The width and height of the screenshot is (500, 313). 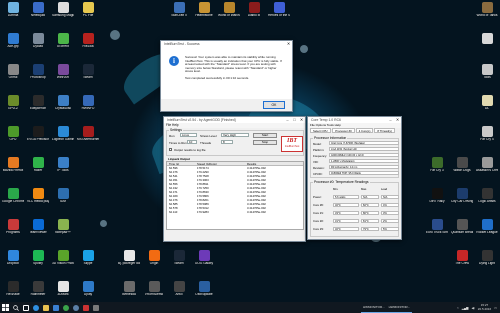 I want to click on desktop-icon: uTorrent, so click(x=63, y=44).